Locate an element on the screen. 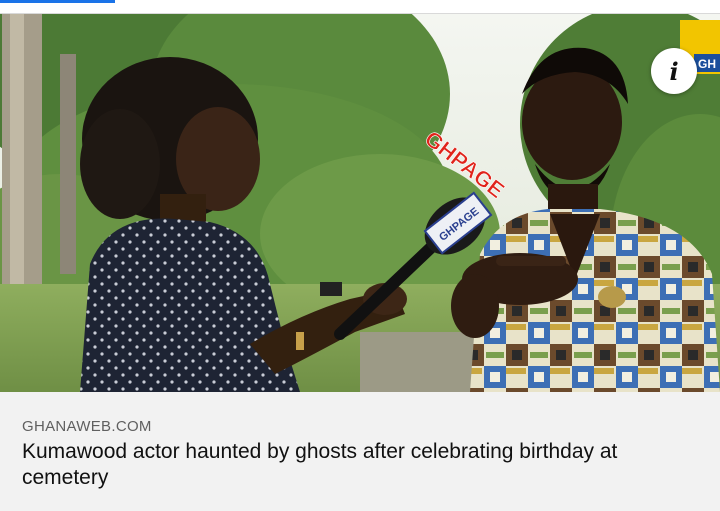  info-button: i is located at coordinates (674, 71).